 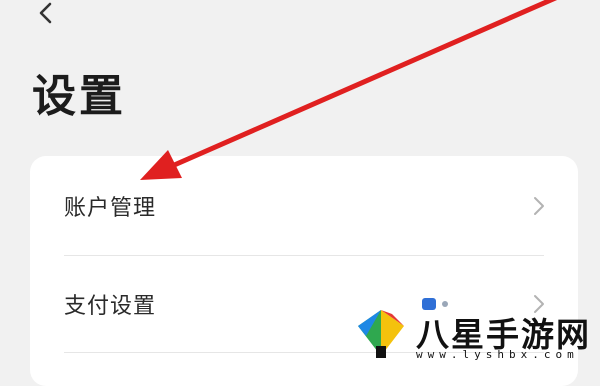 What do you see at coordinates (445, 304) in the screenshot?
I see `dot-icon` at bounding box center [445, 304].